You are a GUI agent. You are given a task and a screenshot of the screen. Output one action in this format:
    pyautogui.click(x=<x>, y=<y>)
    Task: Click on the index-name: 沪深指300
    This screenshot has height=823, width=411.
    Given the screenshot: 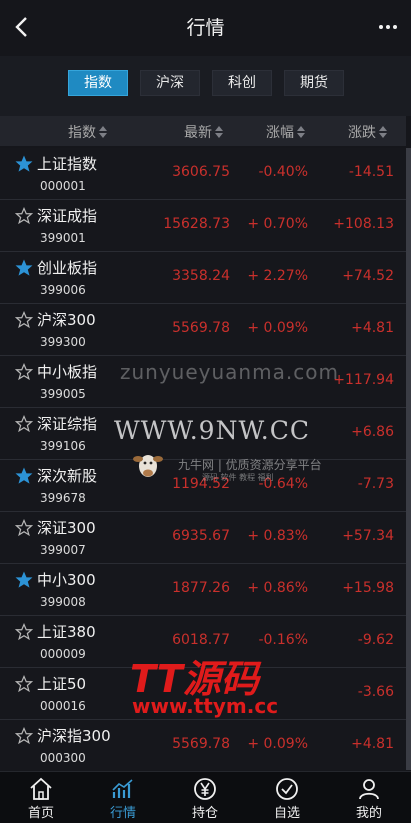 What is the action you would take?
    pyautogui.click(x=74, y=736)
    